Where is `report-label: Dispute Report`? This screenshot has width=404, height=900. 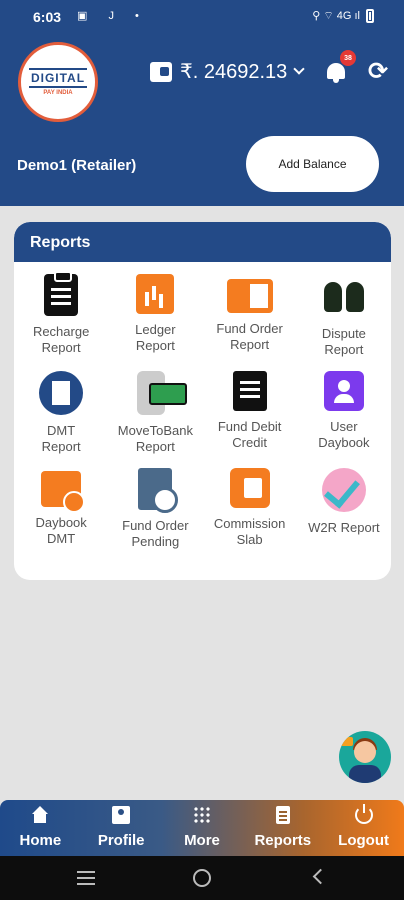
report-label: Dispute Report is located at coordinates (343, 341).